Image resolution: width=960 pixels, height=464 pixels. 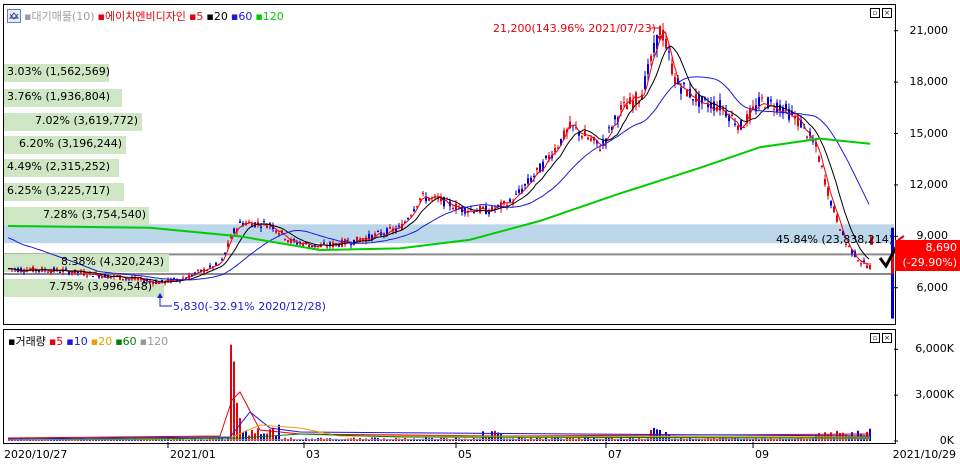 I want to click on volume-profile-label: 7.75% (3,996,548), so click(x=101, y=286).